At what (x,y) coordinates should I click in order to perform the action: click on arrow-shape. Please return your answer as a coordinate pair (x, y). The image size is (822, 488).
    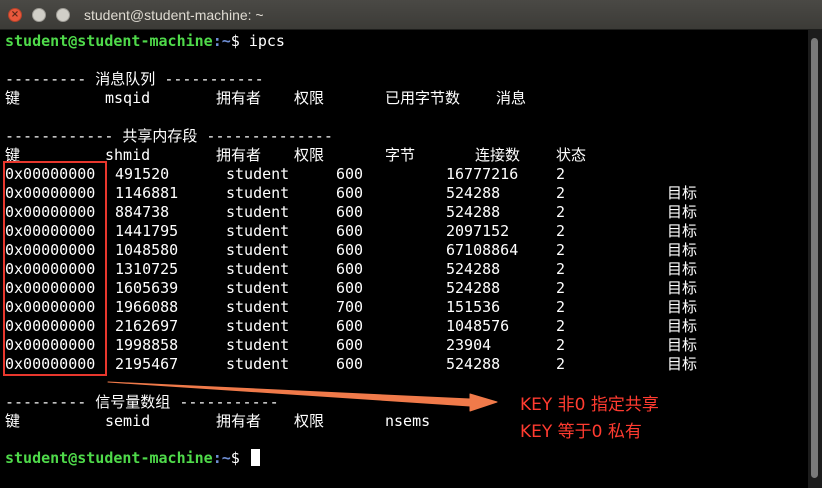
    Looking at the image, I should click on (302, 396).